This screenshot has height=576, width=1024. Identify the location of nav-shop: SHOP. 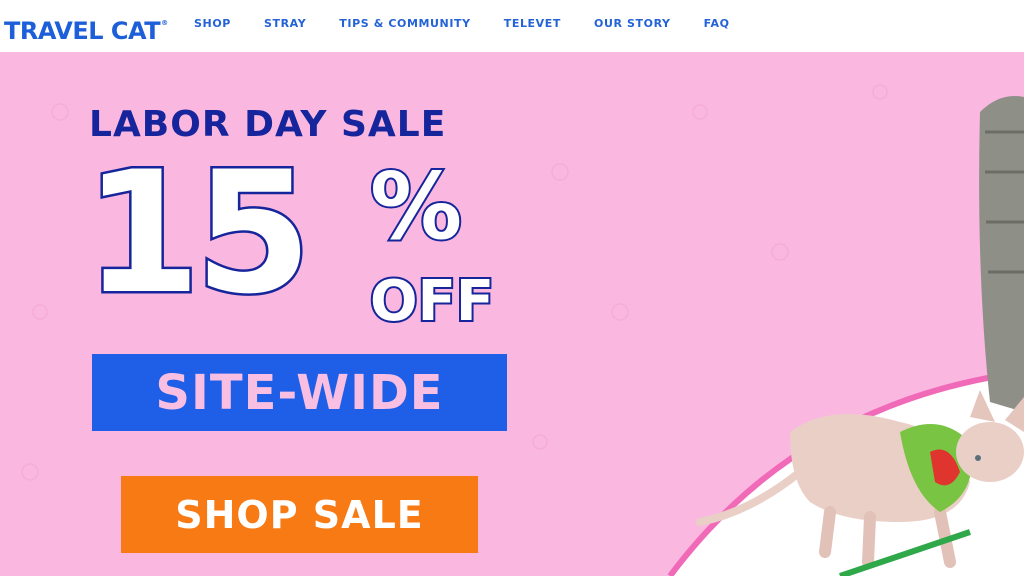
(212, 23).